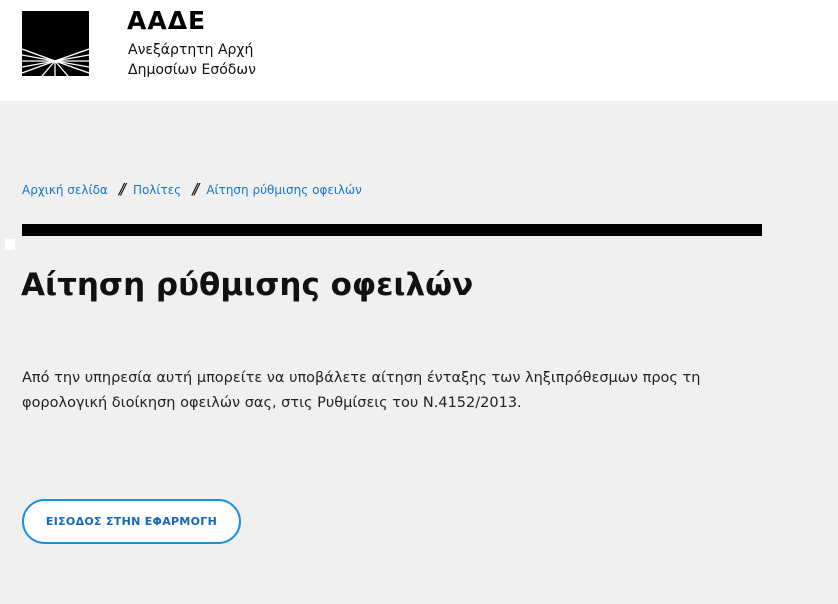  I want to click on logo-title: ΑΑΔΕ, so click(166, 21).